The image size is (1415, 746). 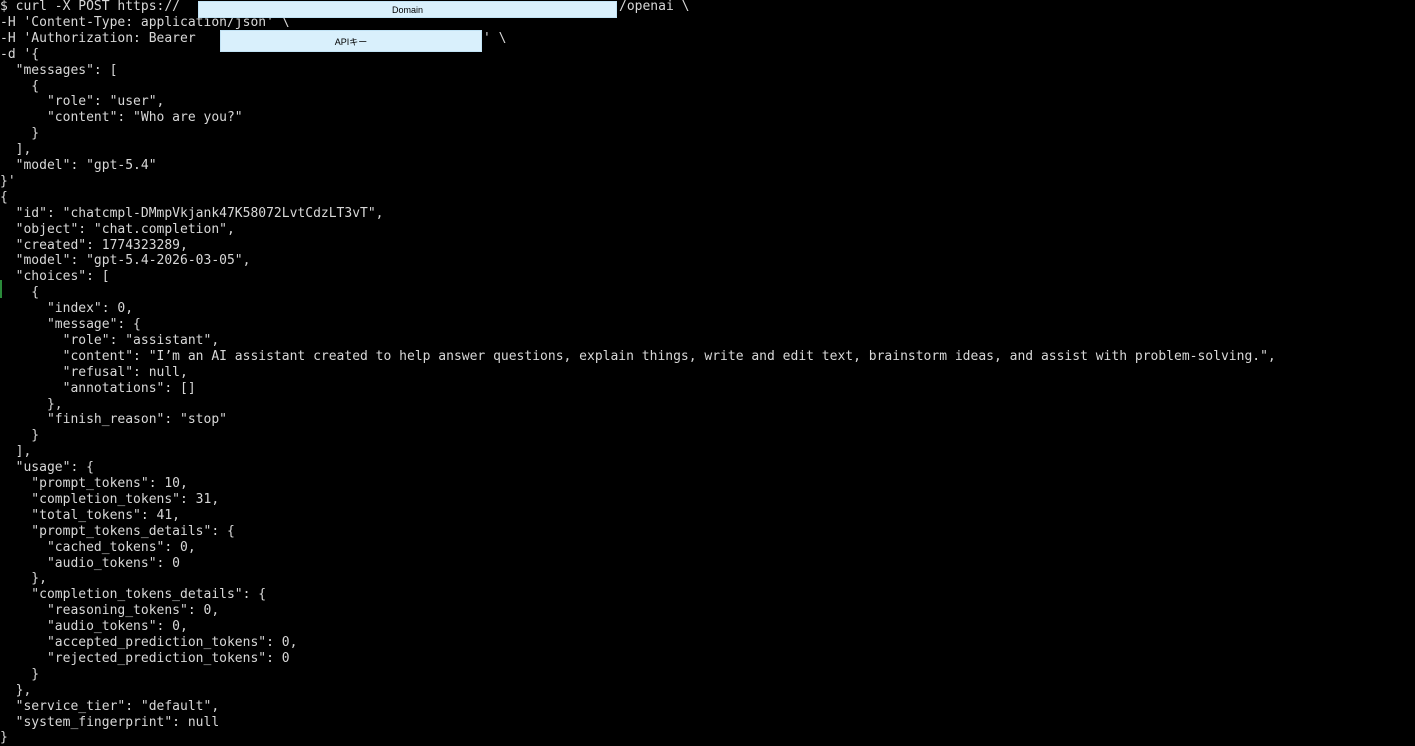 What do you see at coordinates (94, 245) in the screenshot?
I see `terminal-line: "created": 1774323289,` at bounding box center [94, 245].